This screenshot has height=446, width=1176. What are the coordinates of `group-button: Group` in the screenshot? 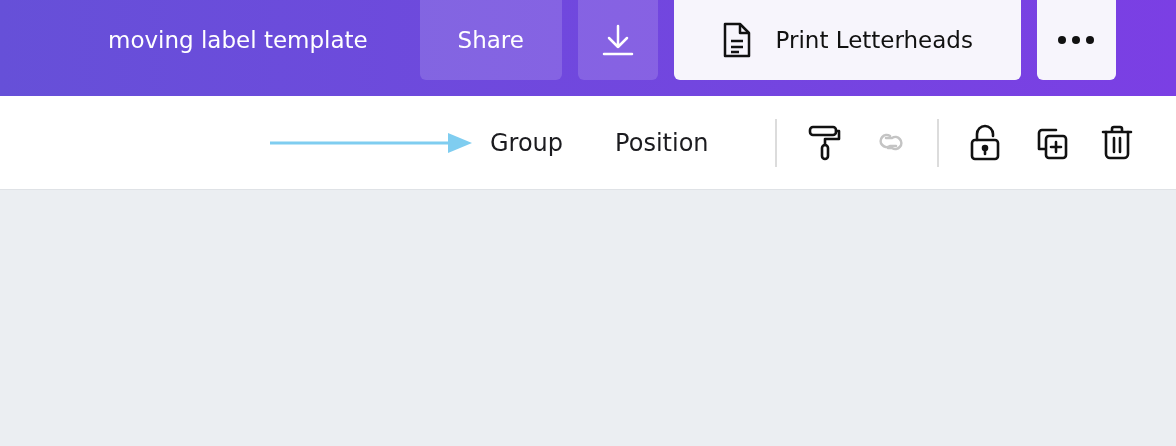 It's located at (527, 142).